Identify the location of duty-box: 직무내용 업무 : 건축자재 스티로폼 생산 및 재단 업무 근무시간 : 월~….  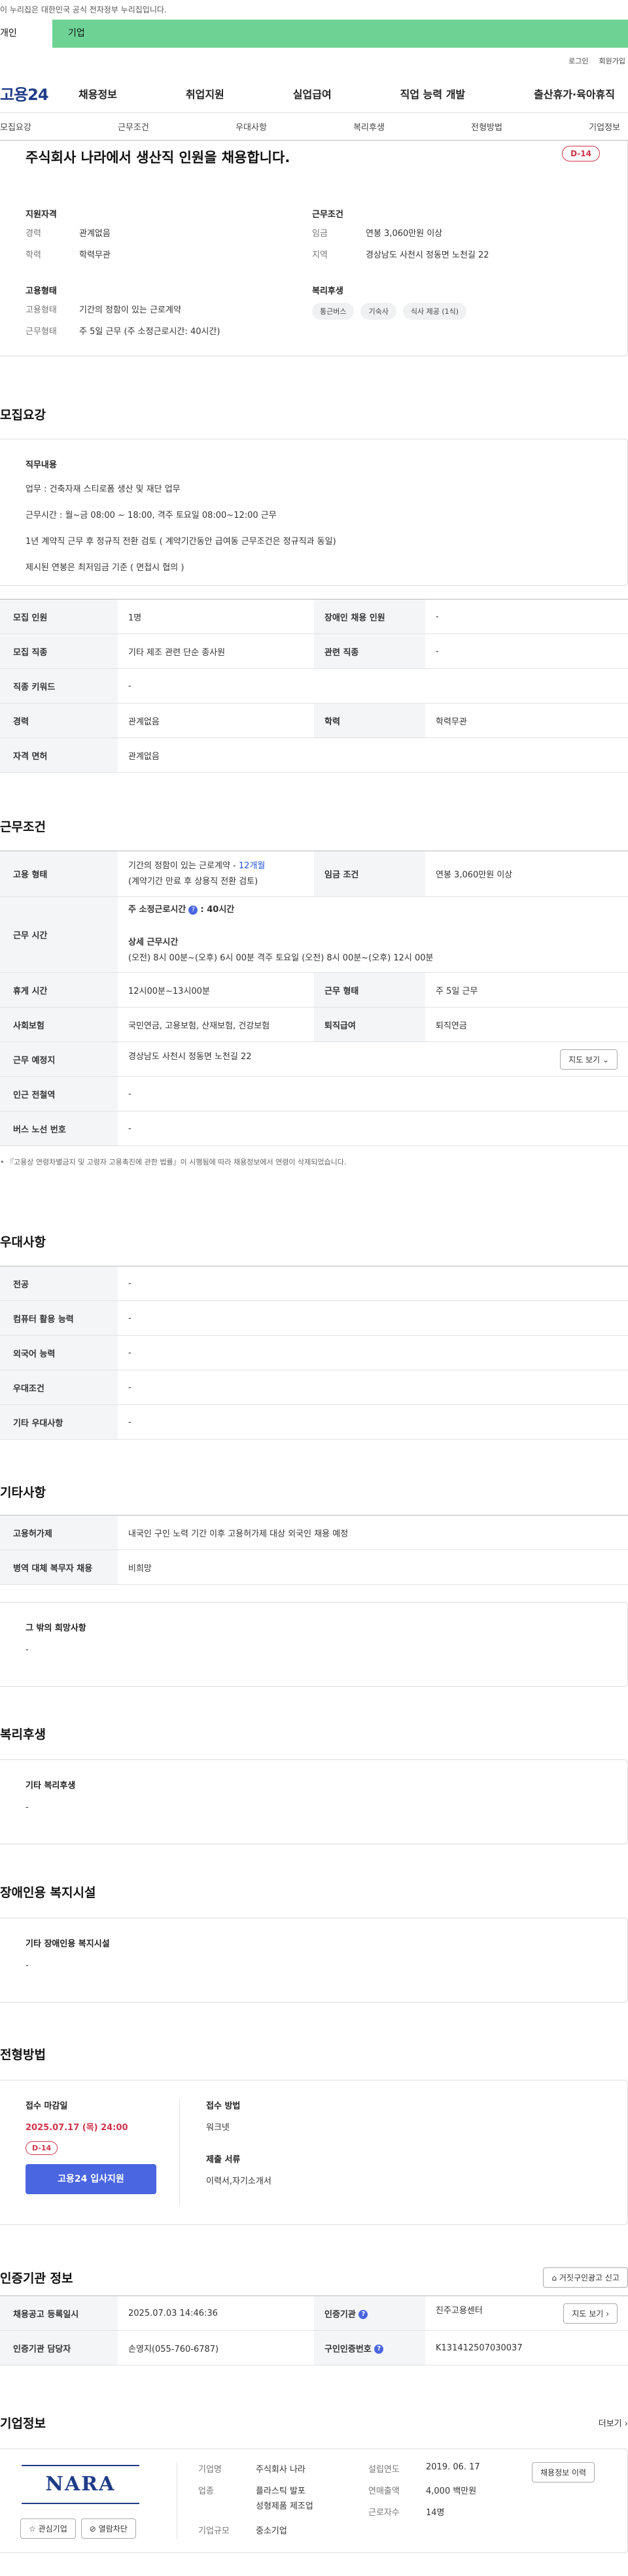
(314, 512).